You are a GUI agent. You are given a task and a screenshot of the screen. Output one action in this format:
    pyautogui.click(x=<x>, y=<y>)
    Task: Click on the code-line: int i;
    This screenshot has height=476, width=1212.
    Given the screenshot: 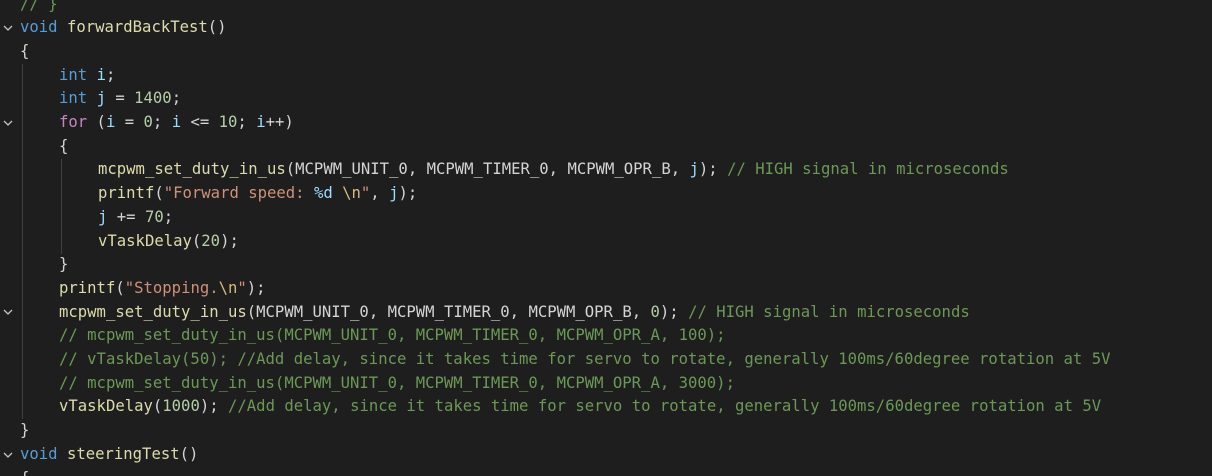 What is the action you would take?
    pyautogui.click(x=606, y=76)
    